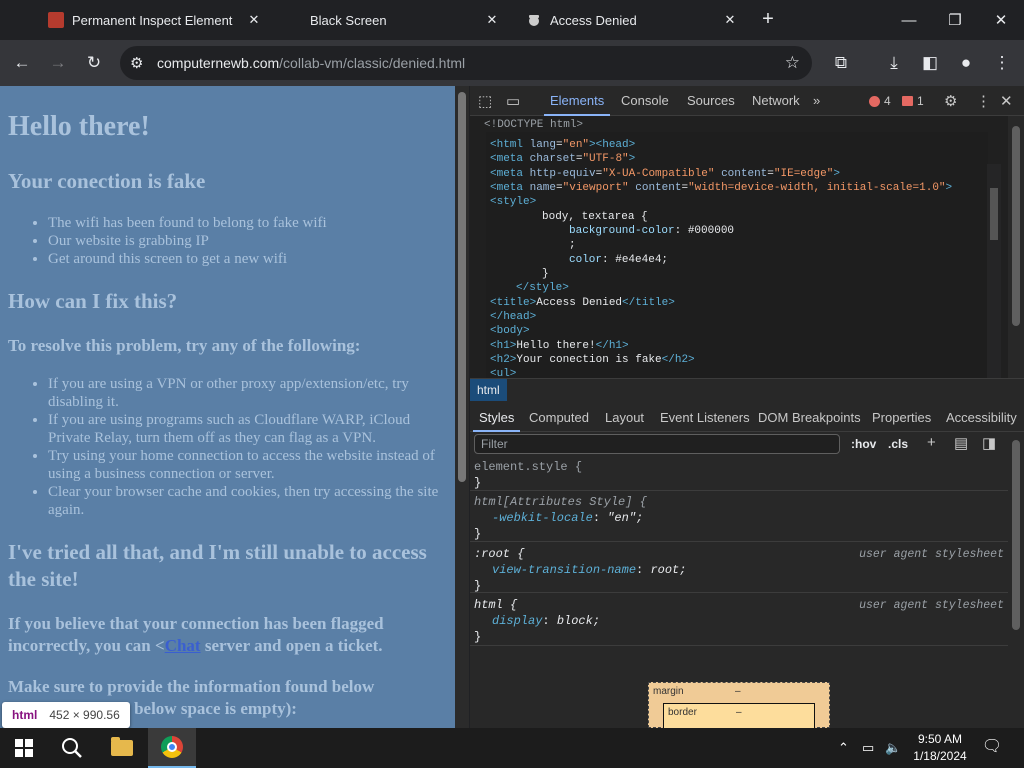 The height and width of the screenshot is (768, 1024). Describe the element at coordinates (747, 389) in the screenshot. I see `breadcrumb: html` at that location.